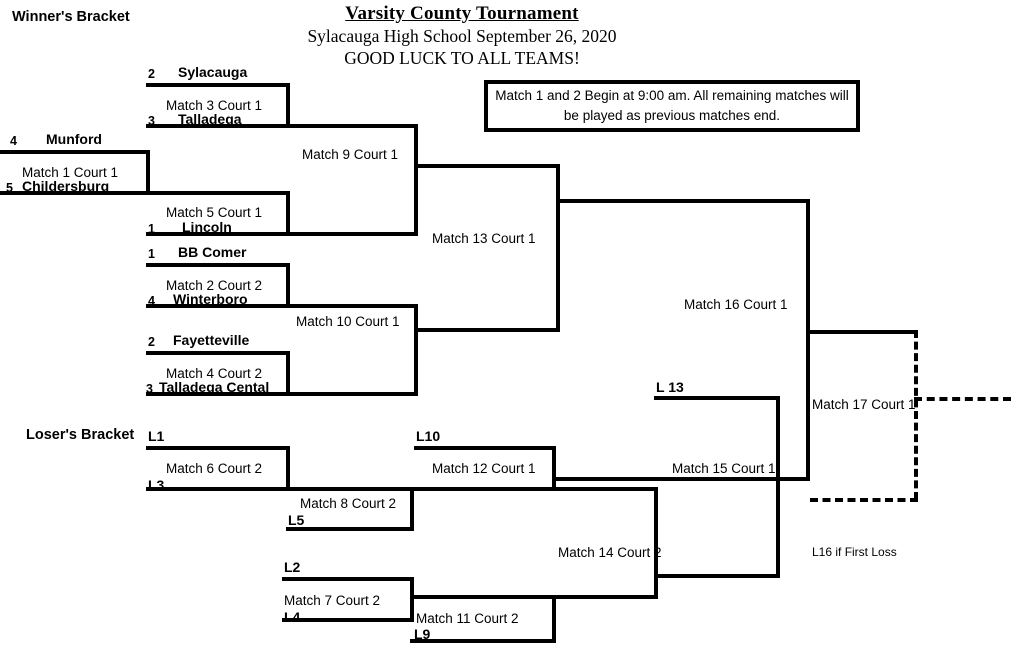  Describe the element at coordinates (483, 641) in the screenshot. I see `match11-bottom-line` at that location.